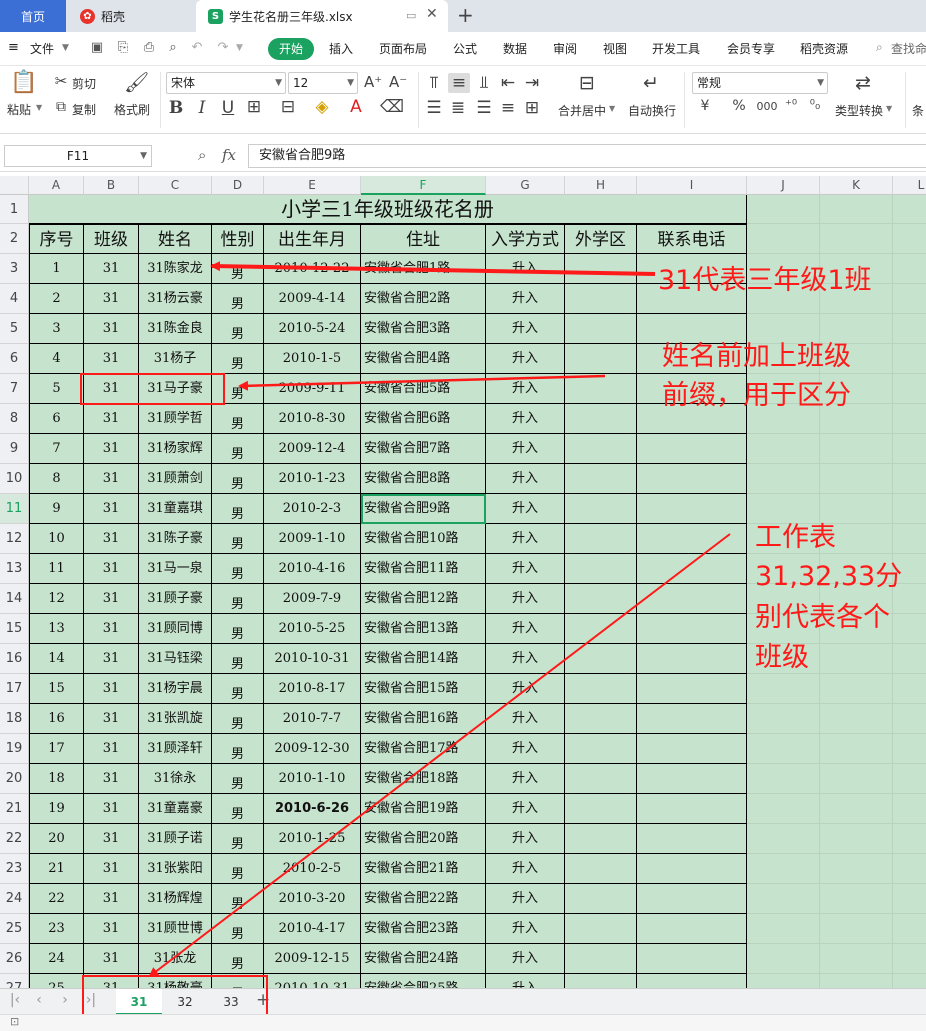 This screenshot has width=926, height=1031. Describe the element at coordinates (19, 109) in the screenshot. I see `paste-button: 粘贴` at that location.